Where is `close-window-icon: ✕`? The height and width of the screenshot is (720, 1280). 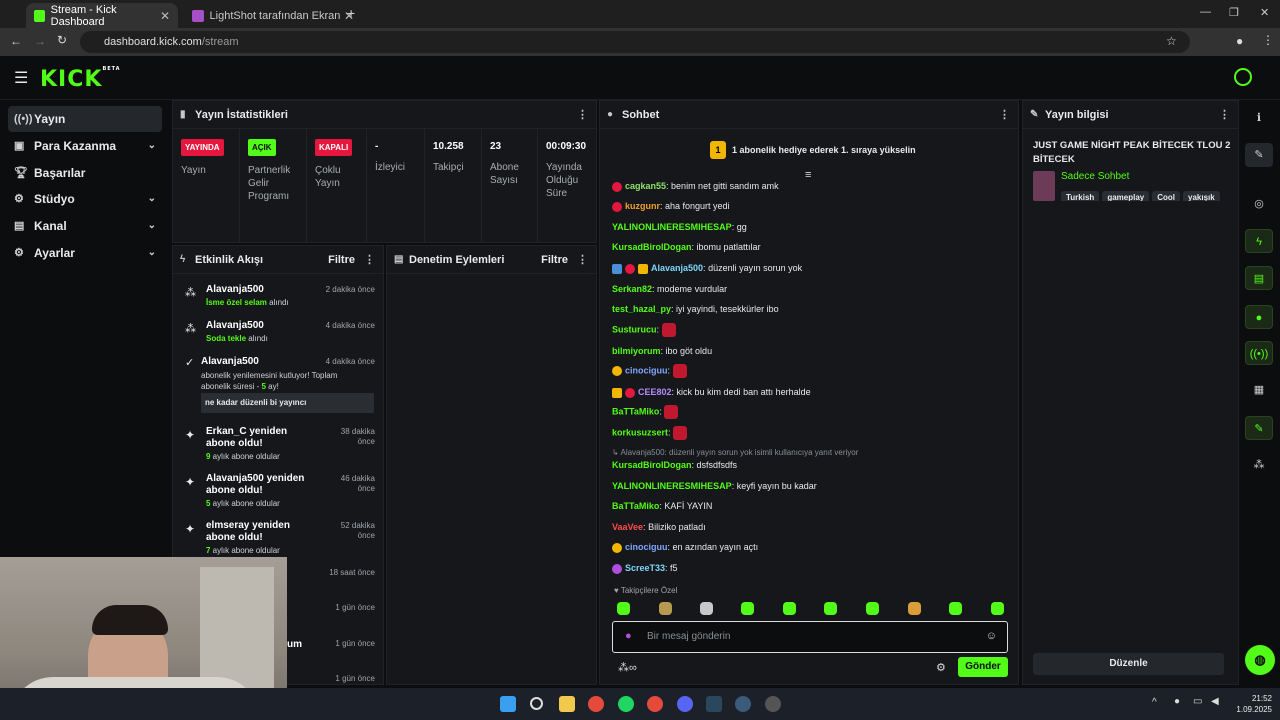
close-window-icon: ✕ is located at coordinates (1264, 12).